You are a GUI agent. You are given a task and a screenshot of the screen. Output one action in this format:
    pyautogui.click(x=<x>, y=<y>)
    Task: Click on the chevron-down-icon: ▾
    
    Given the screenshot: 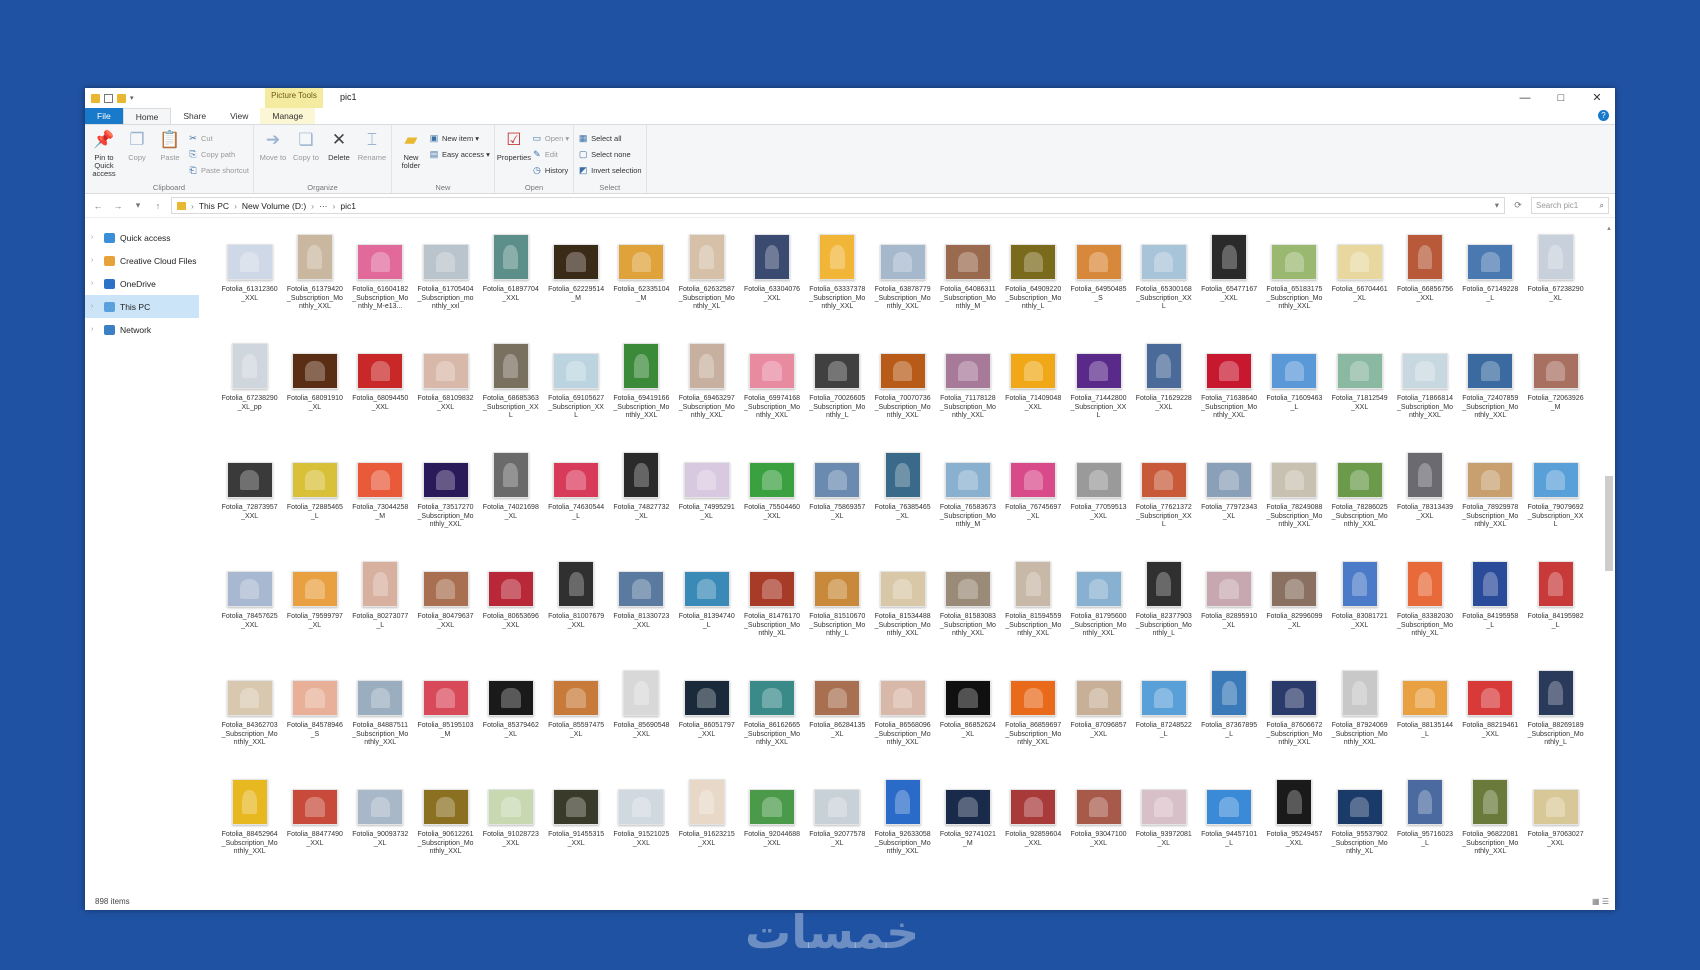 What is the action you would take?
    pyautogui.click(x=132, y=98)
    